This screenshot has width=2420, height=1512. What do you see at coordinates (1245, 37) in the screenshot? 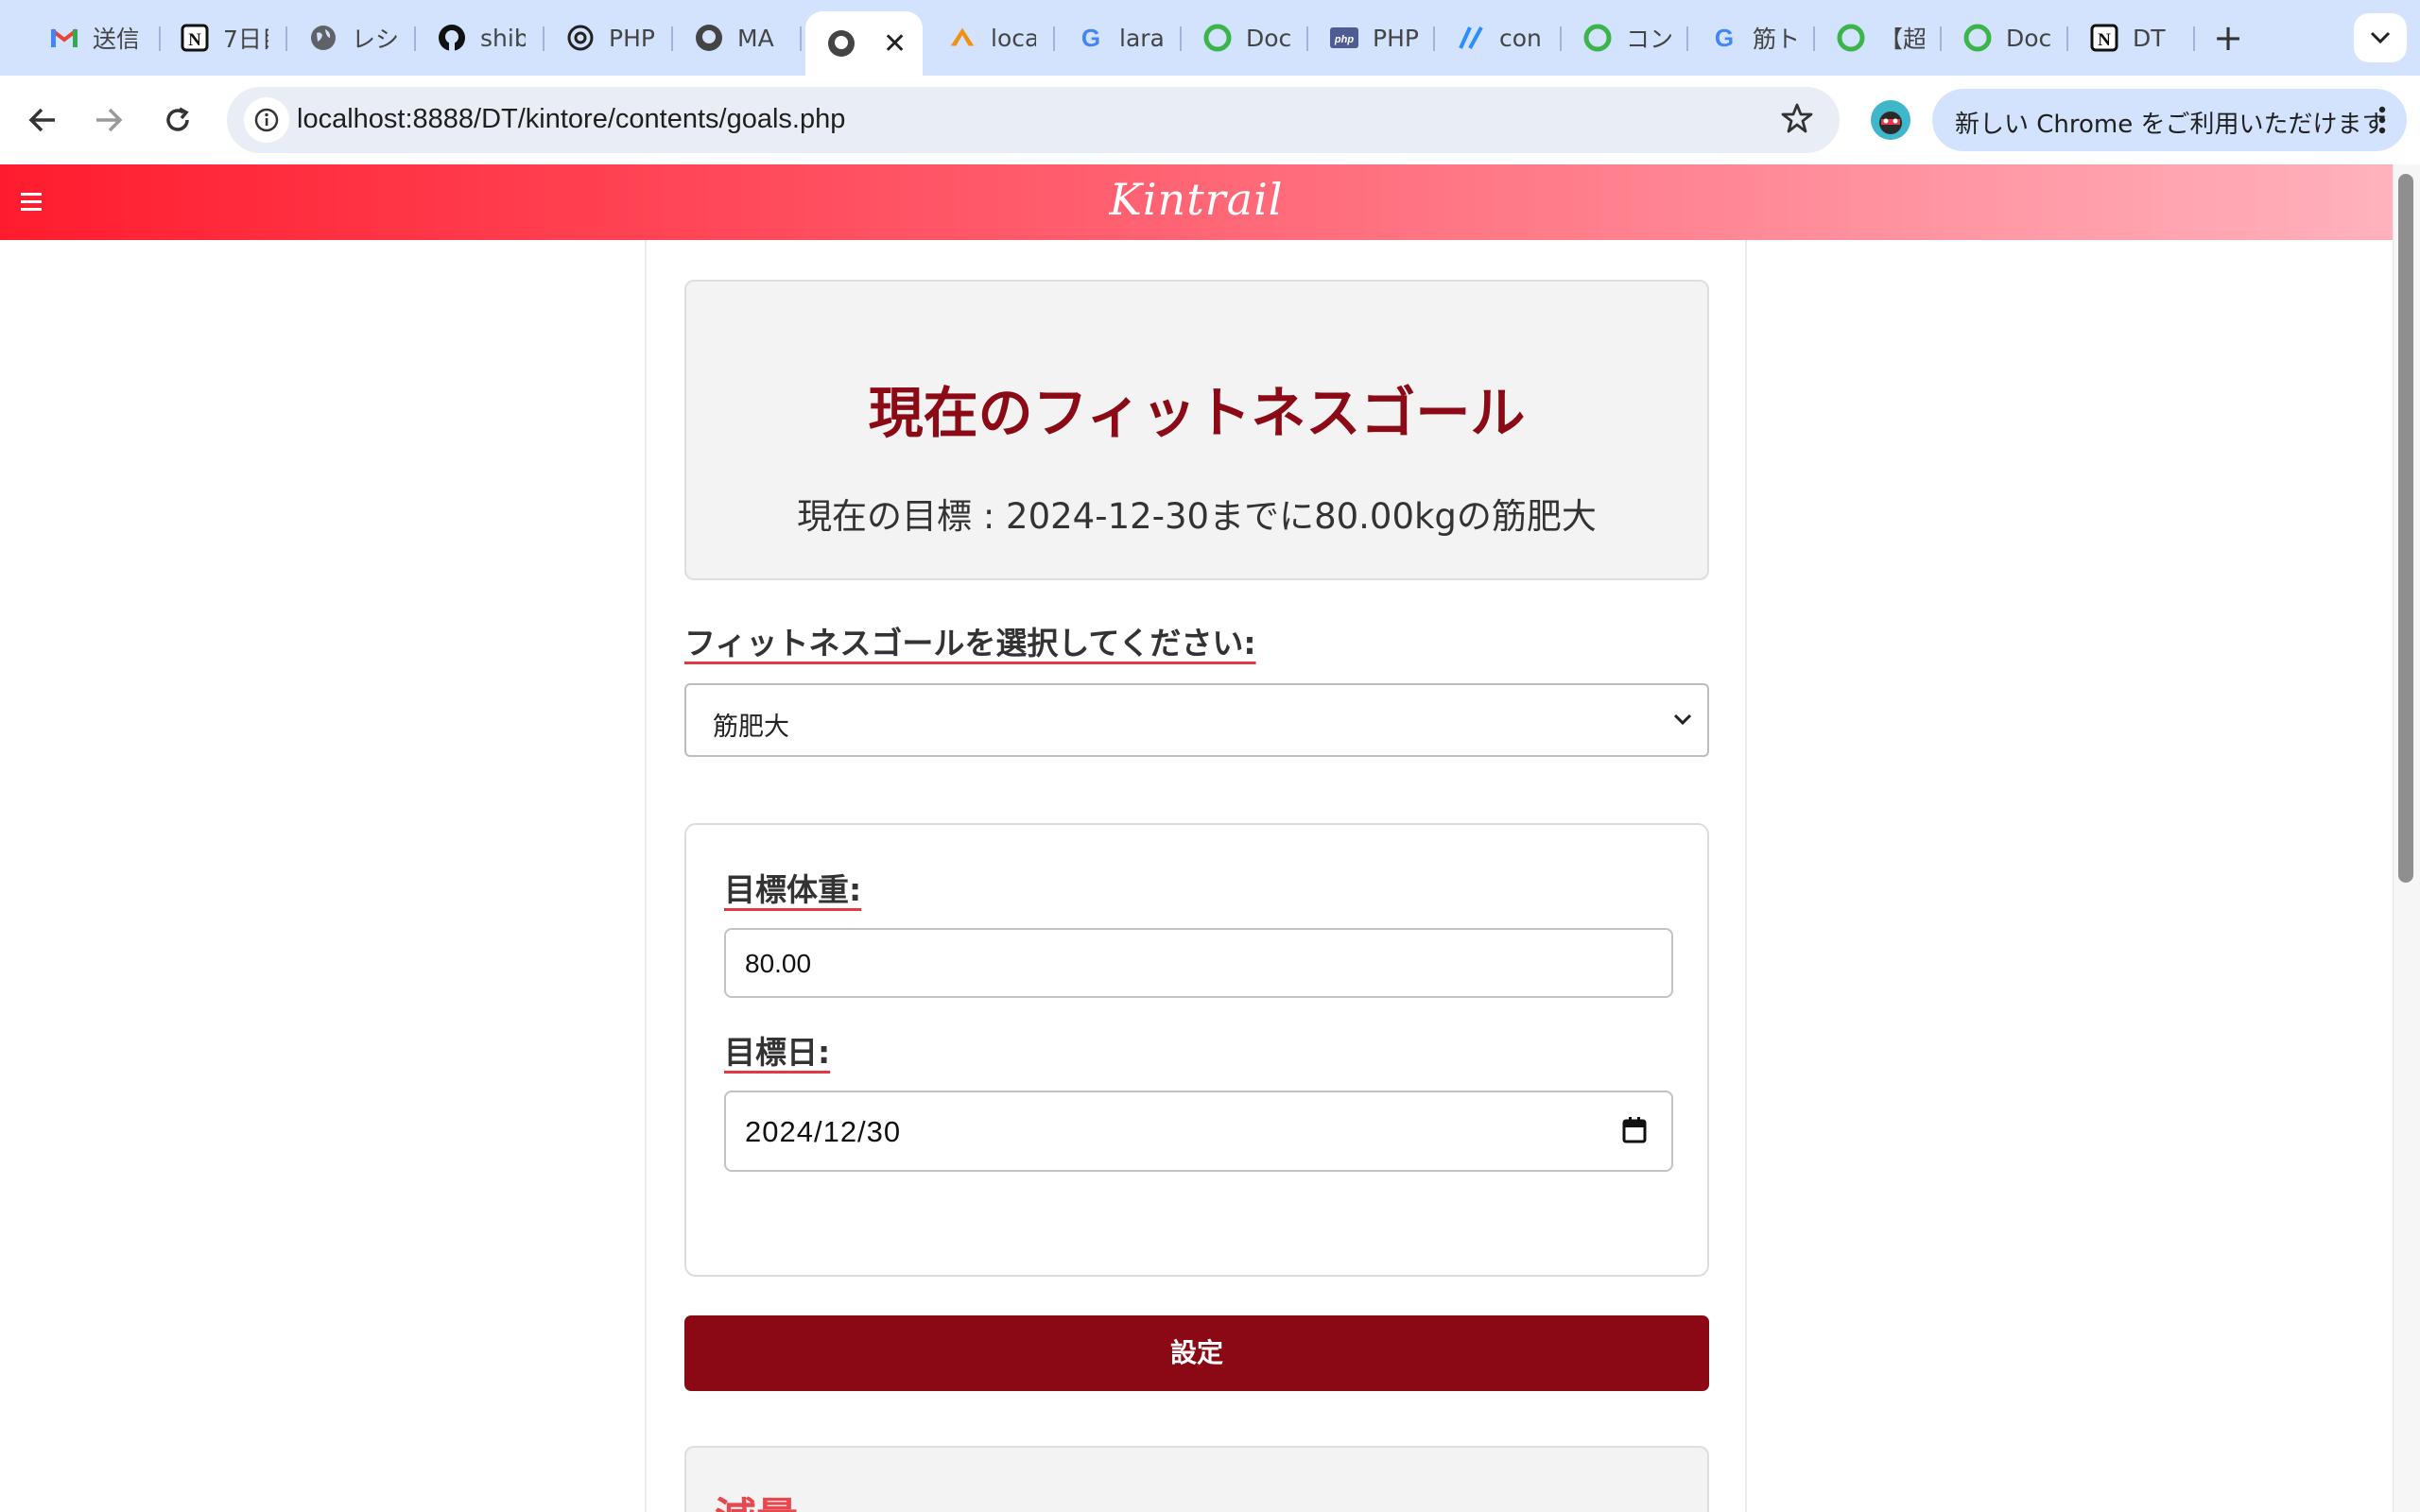
I see `tab-doc-1: Doc` at bounding box center [1245, 37].